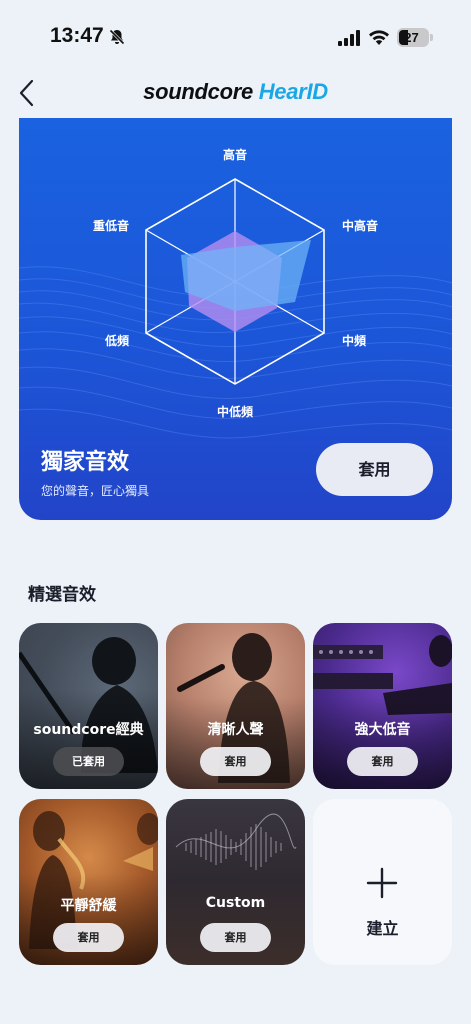  What do you see at coordinates (235, 706) in the screenshot?
I see `preset-card-clear-vocals: 清晰人聲 套用` at bounding box center [235, 706].